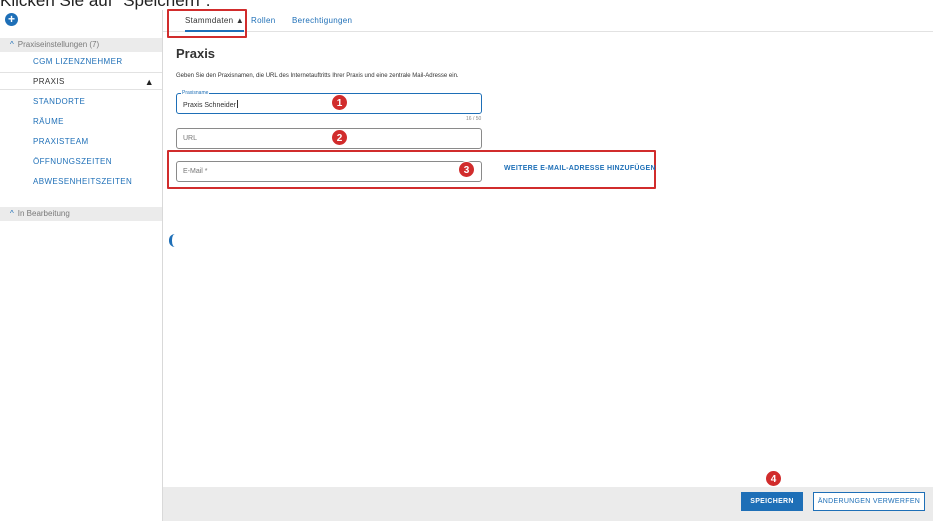  I want to click on sidebar-item-praxis: PRAXIS ▲, so click(81, 81).